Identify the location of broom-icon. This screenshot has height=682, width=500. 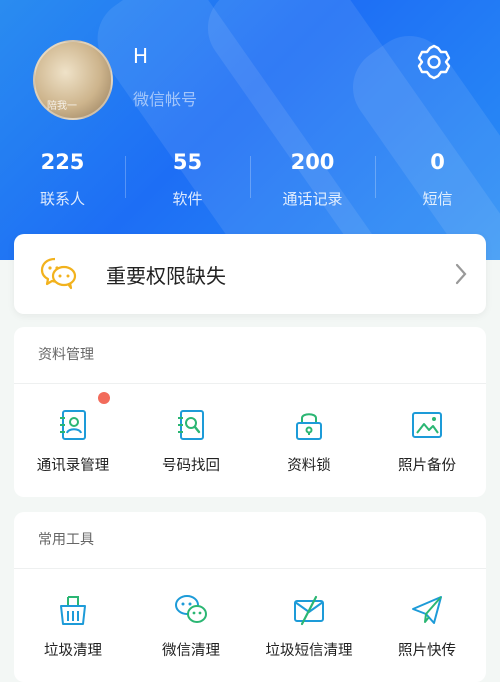
(73, 610).